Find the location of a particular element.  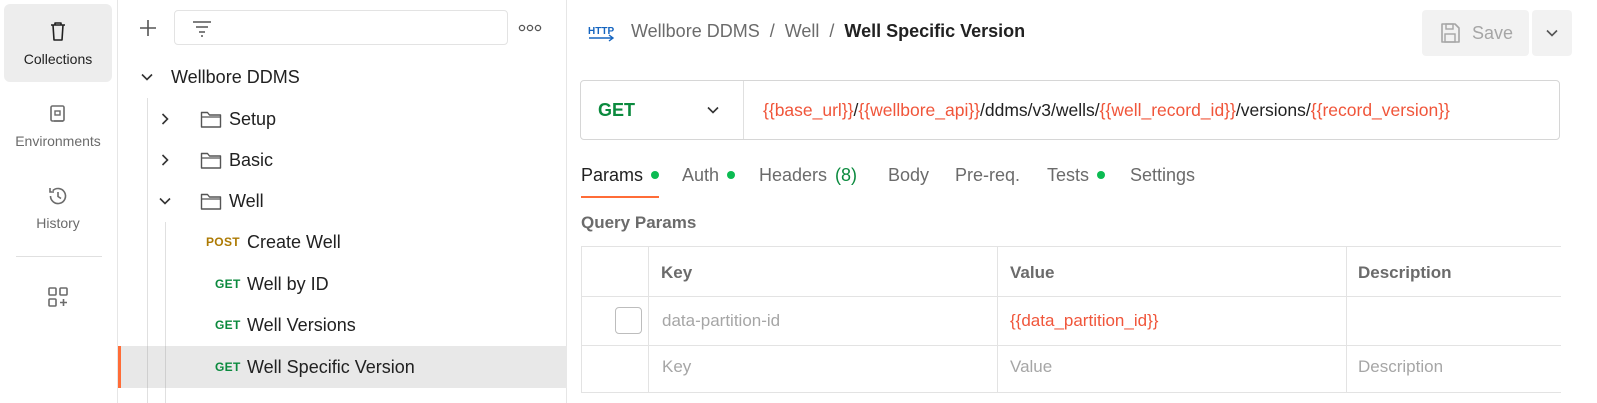

save-button: Save is located at coordinates (1475, 33).